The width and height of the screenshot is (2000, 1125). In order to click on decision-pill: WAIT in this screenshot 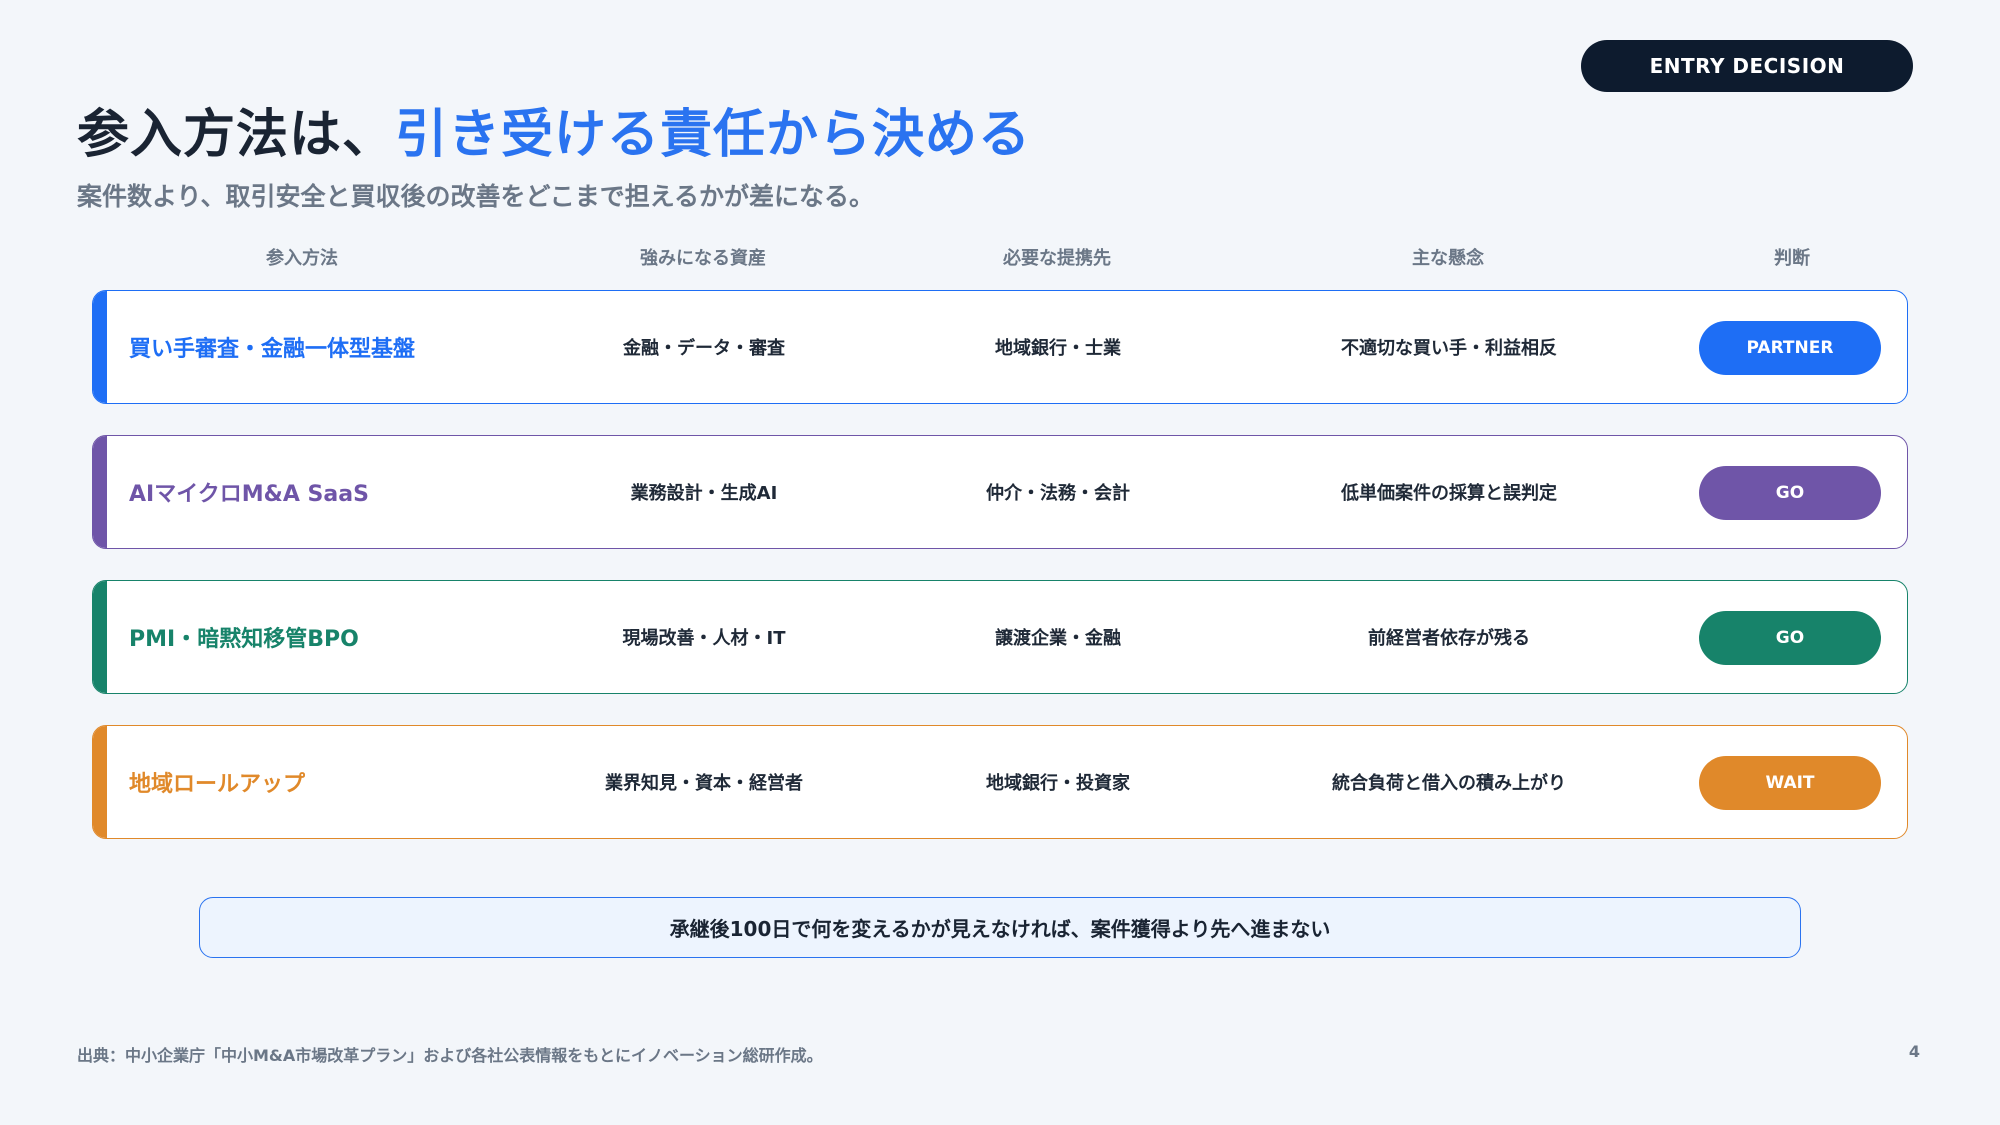, I will do `click(1790, 783)`.